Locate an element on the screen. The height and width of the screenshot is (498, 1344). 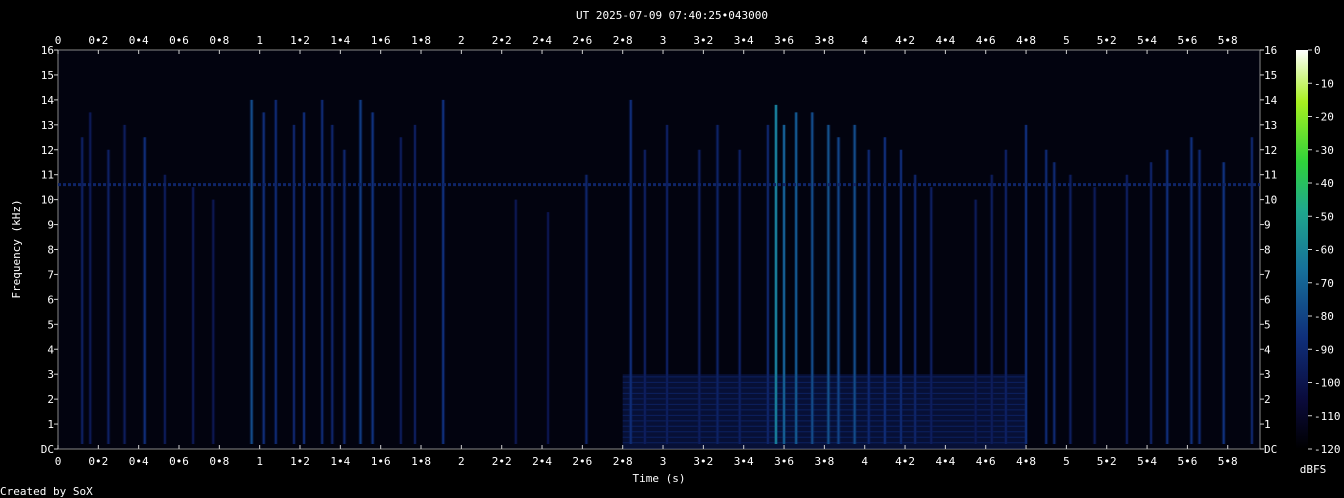
x-tick-label: 4•6 is located at coordinates (986, 461).